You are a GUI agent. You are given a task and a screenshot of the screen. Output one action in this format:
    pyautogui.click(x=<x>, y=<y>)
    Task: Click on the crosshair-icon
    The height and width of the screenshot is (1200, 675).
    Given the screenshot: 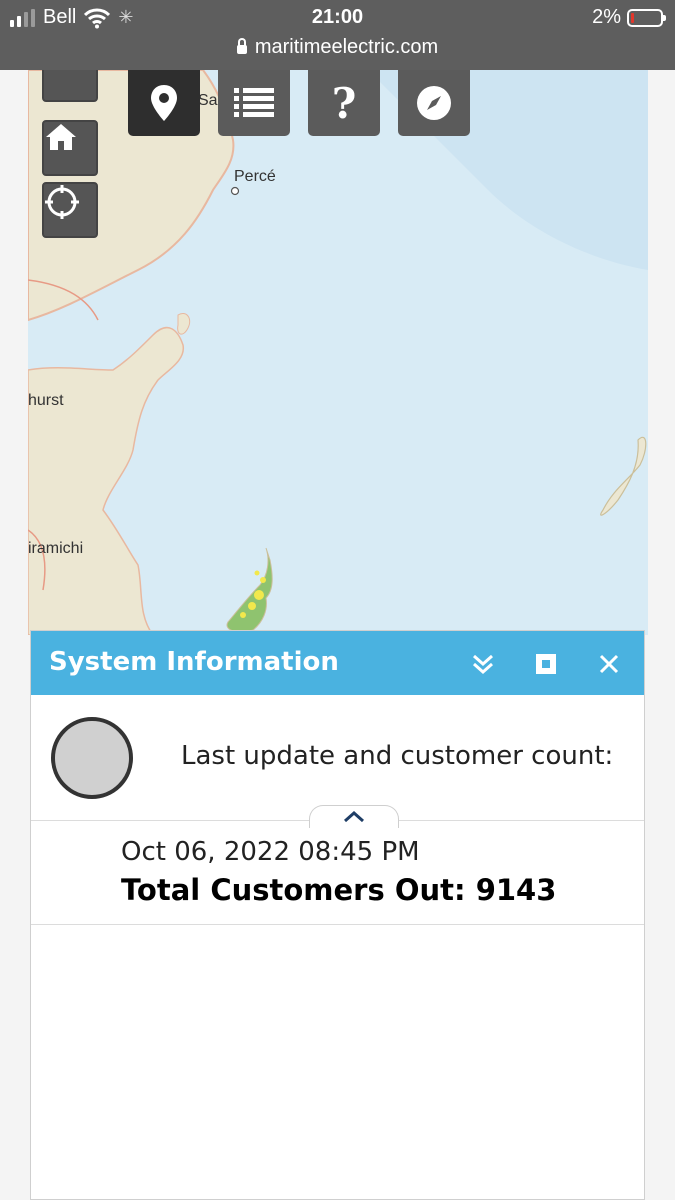 What is the action you would take?
    pyautogui.click(x=62, y=202)
    